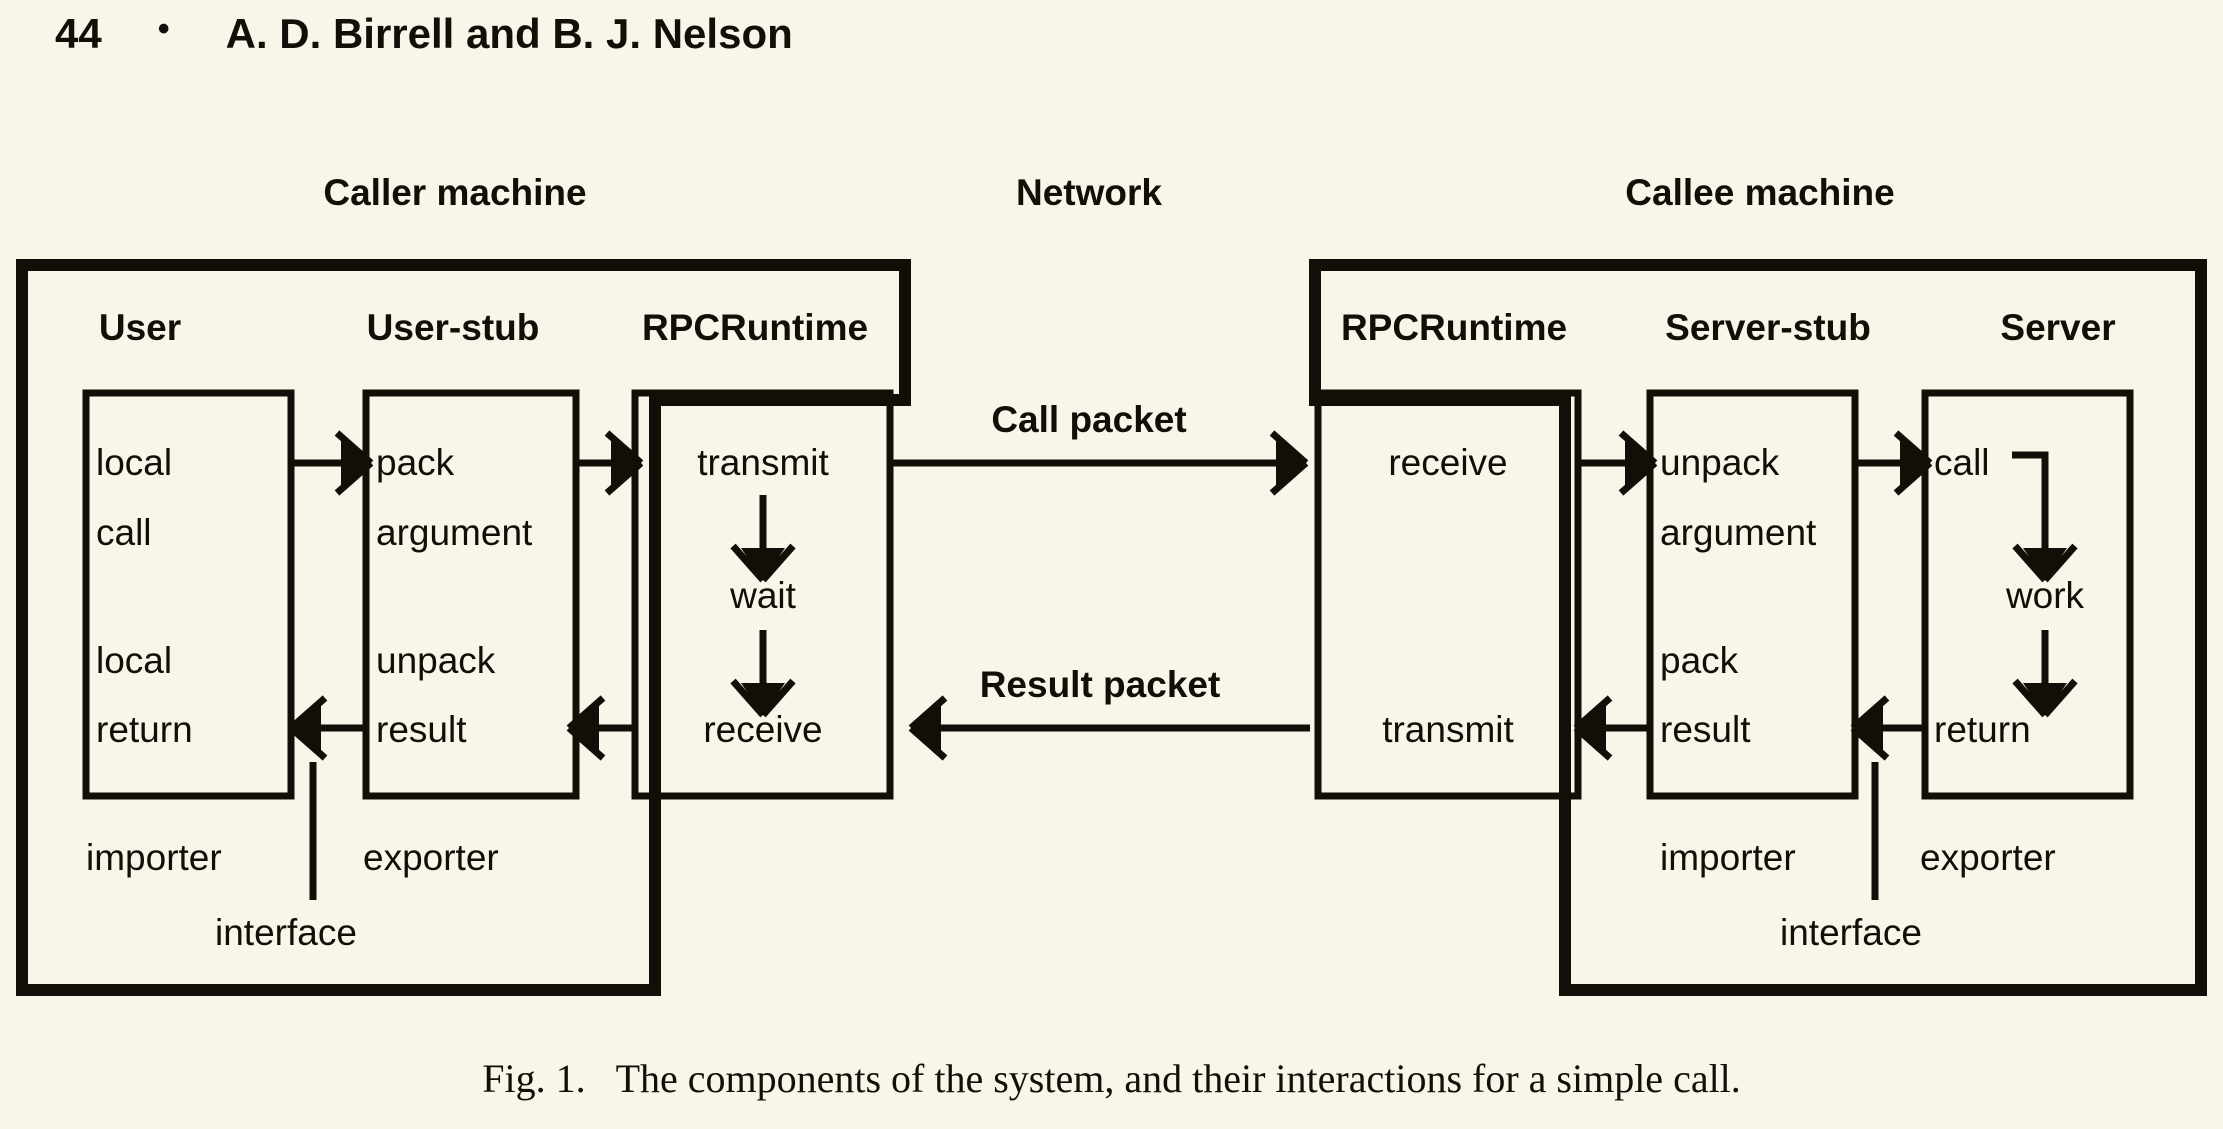 This screenshot has height=1129, width=2223. I want to click on callee-role-exporter: exporter, so click(1988, 857).